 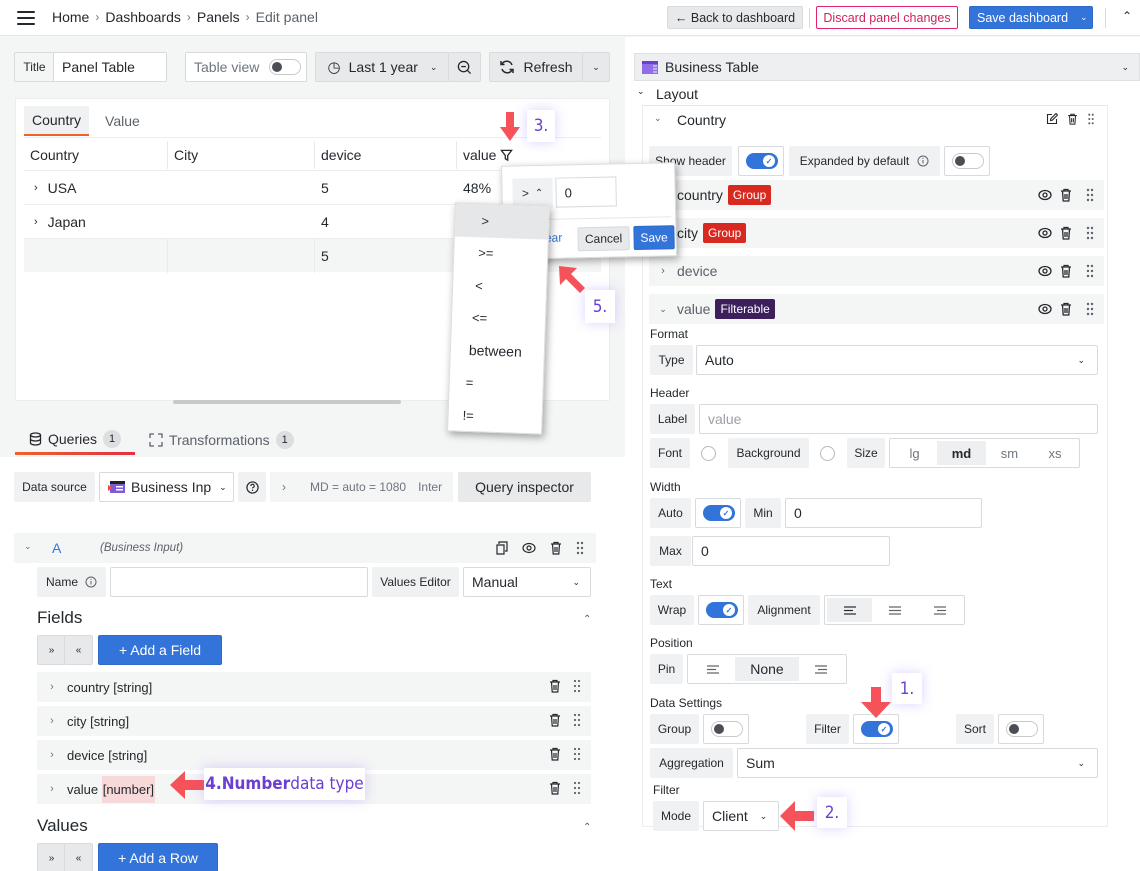 What do you see at coordinates (361, 487) in the screenshot?
I see `query-options-toggle: › MD = auto = 1080 Inter` at bounding box center [361, 487].